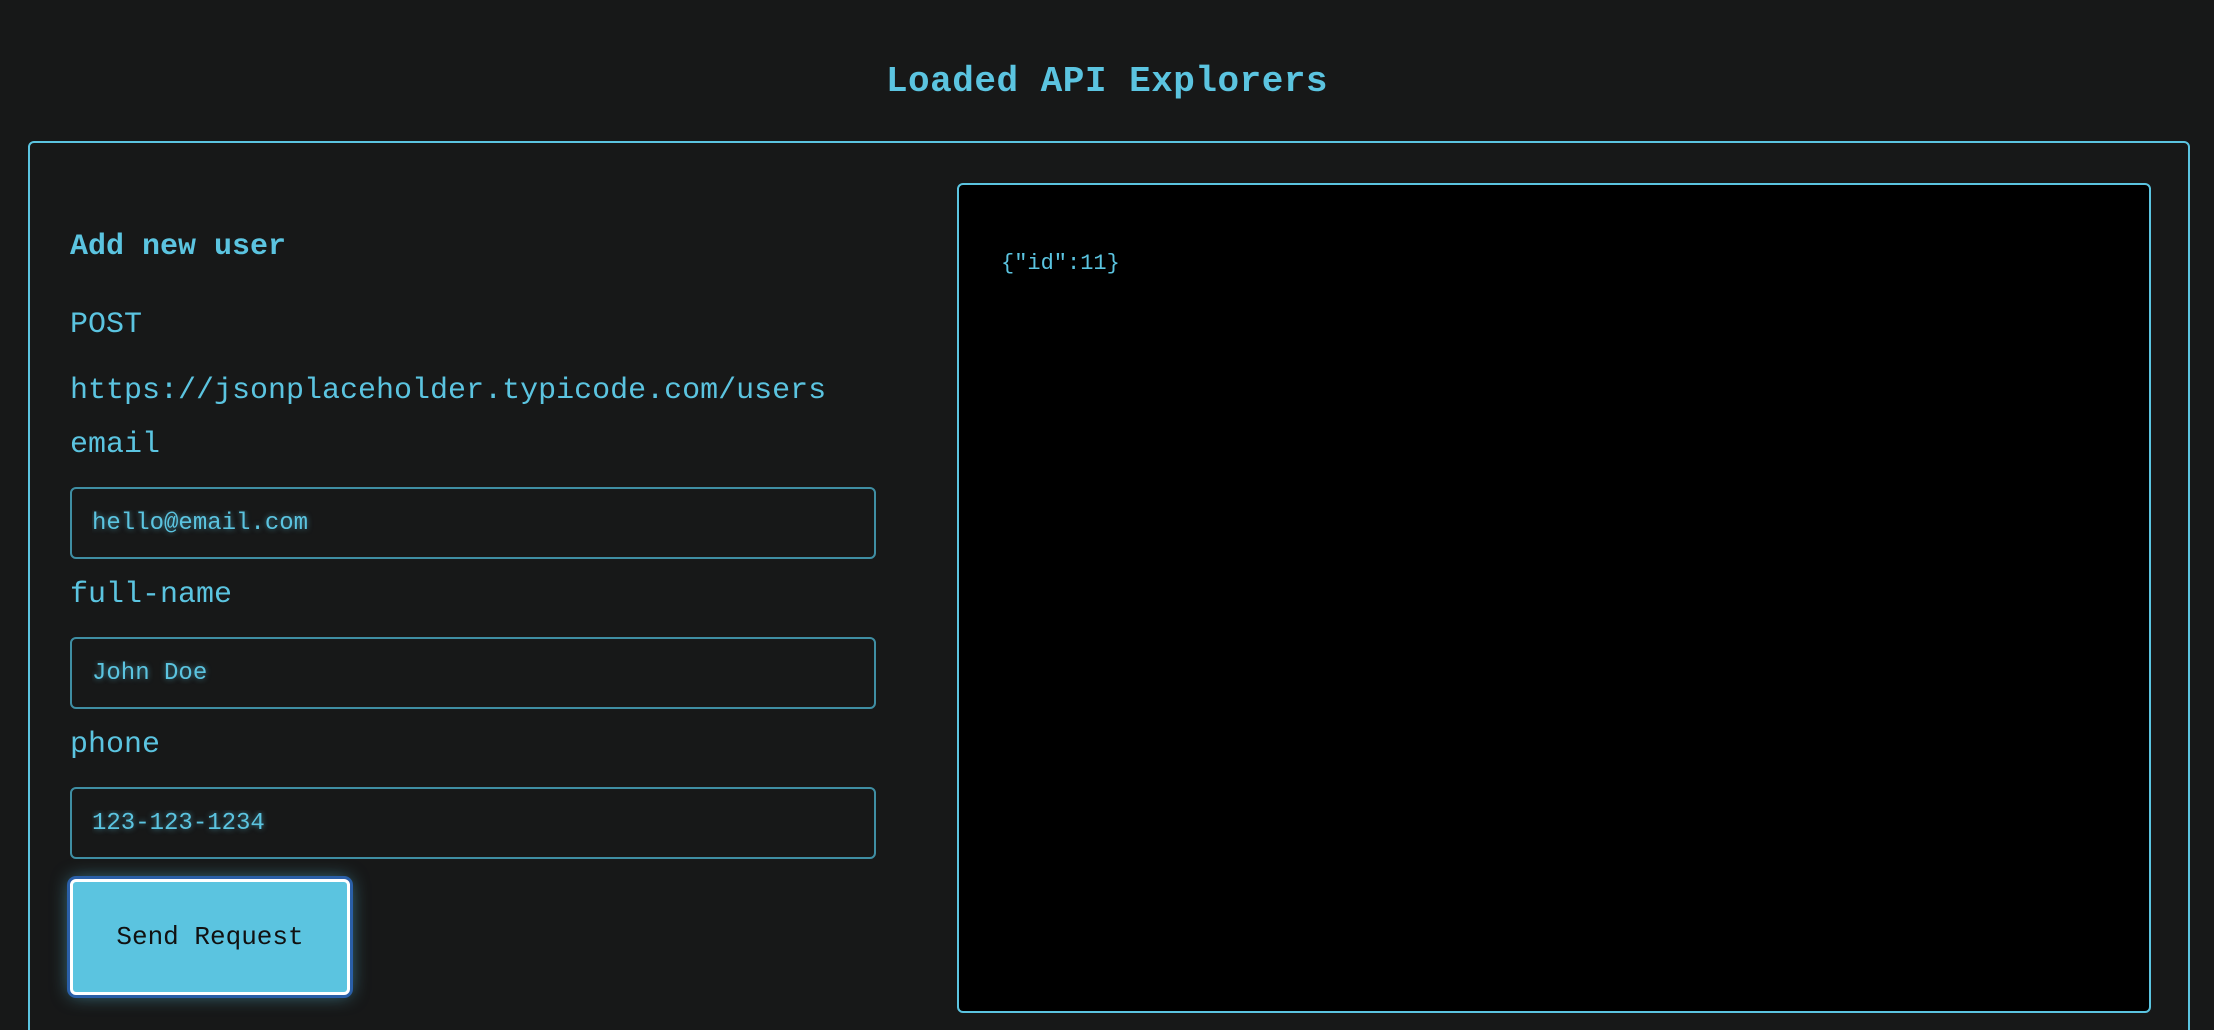  I want to click on email-label: email, so click(115, 445).